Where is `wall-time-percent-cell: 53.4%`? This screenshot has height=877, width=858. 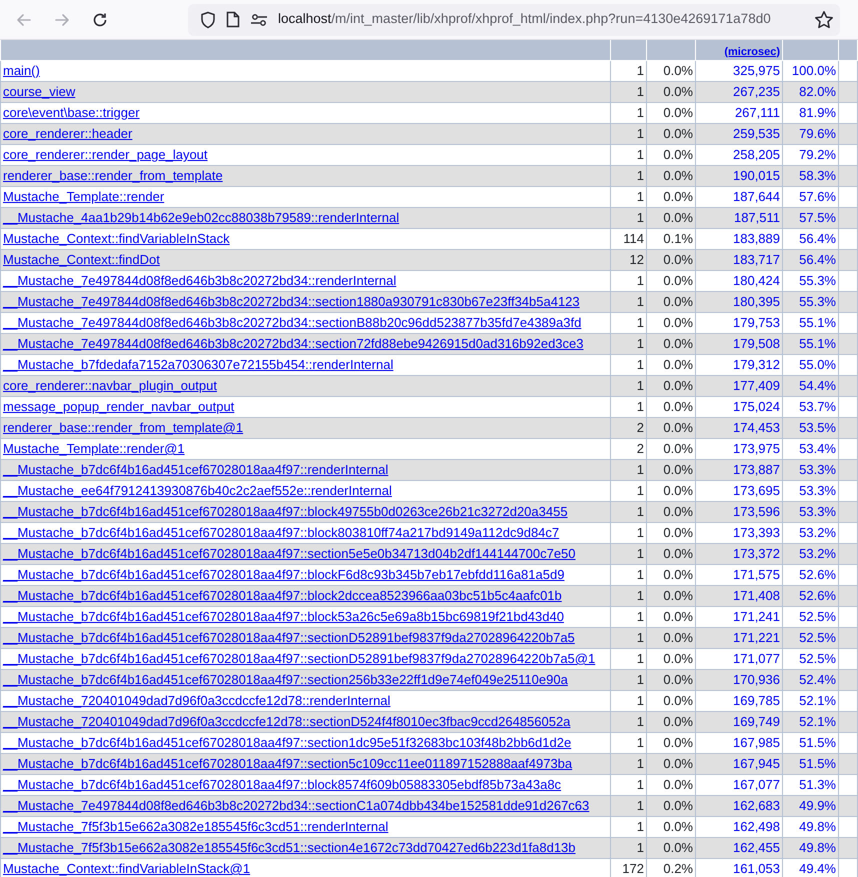 wall-time-percent-cell: 53.4% is located at coordinates (810, 448).